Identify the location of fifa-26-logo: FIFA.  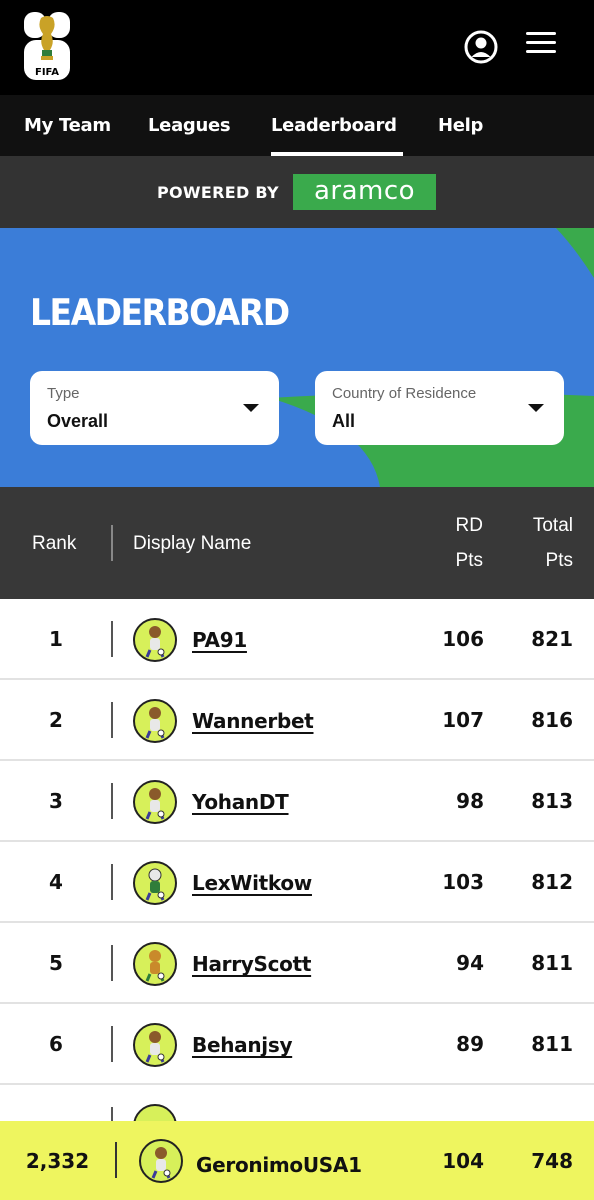
(47, 47).